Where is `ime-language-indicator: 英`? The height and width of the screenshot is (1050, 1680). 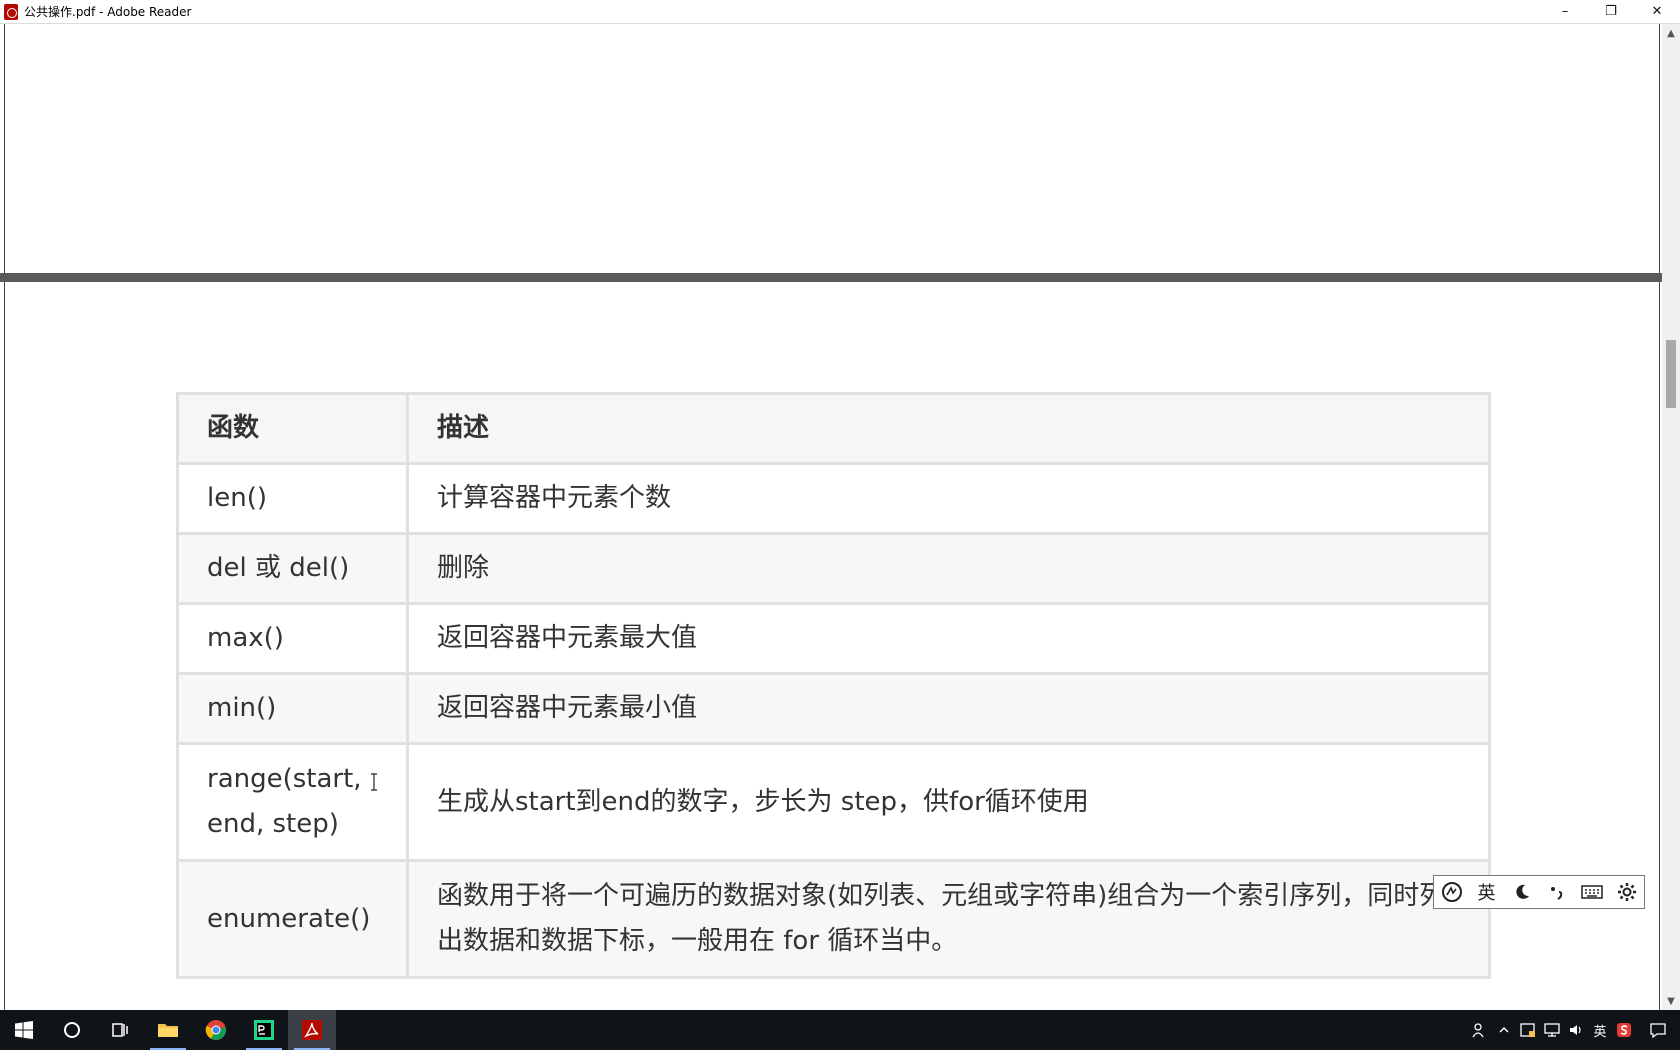 ime-language-indicator: 英 is located at coordinates (1600, 1030).